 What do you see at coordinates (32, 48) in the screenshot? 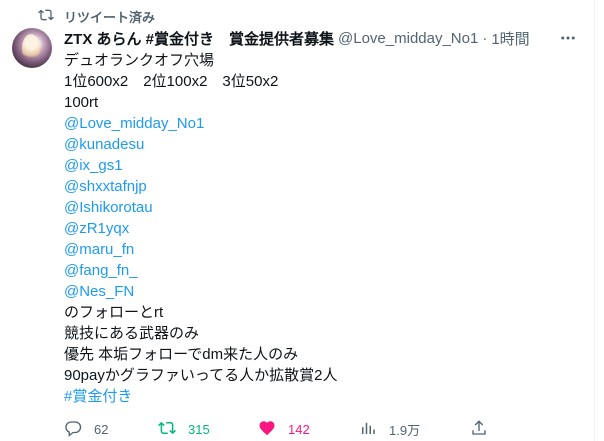
I see `avatar` at bounding box center [32, 48].